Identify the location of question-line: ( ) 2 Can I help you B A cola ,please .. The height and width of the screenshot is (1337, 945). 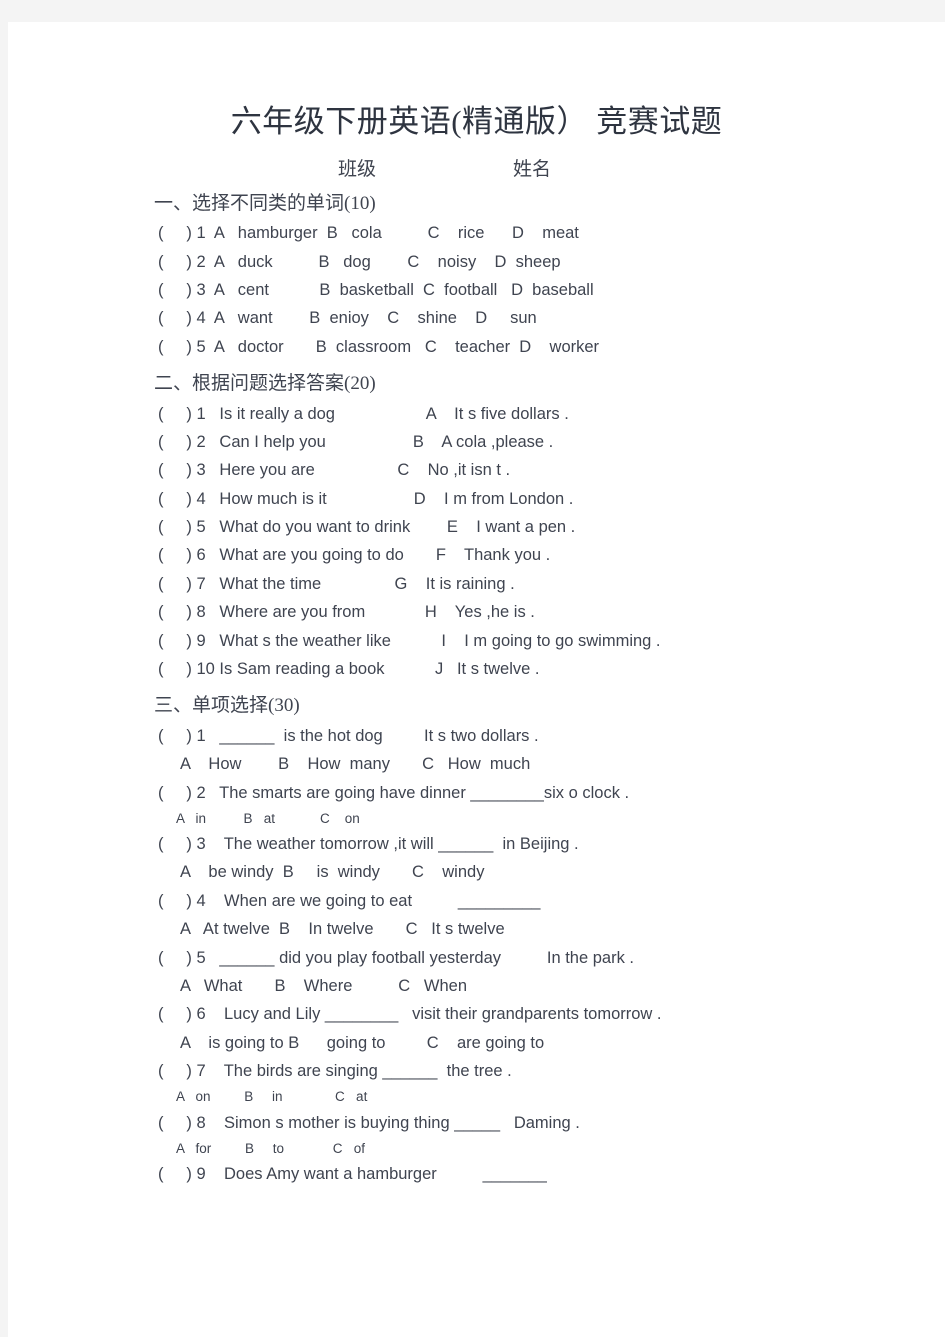
(356, 441).